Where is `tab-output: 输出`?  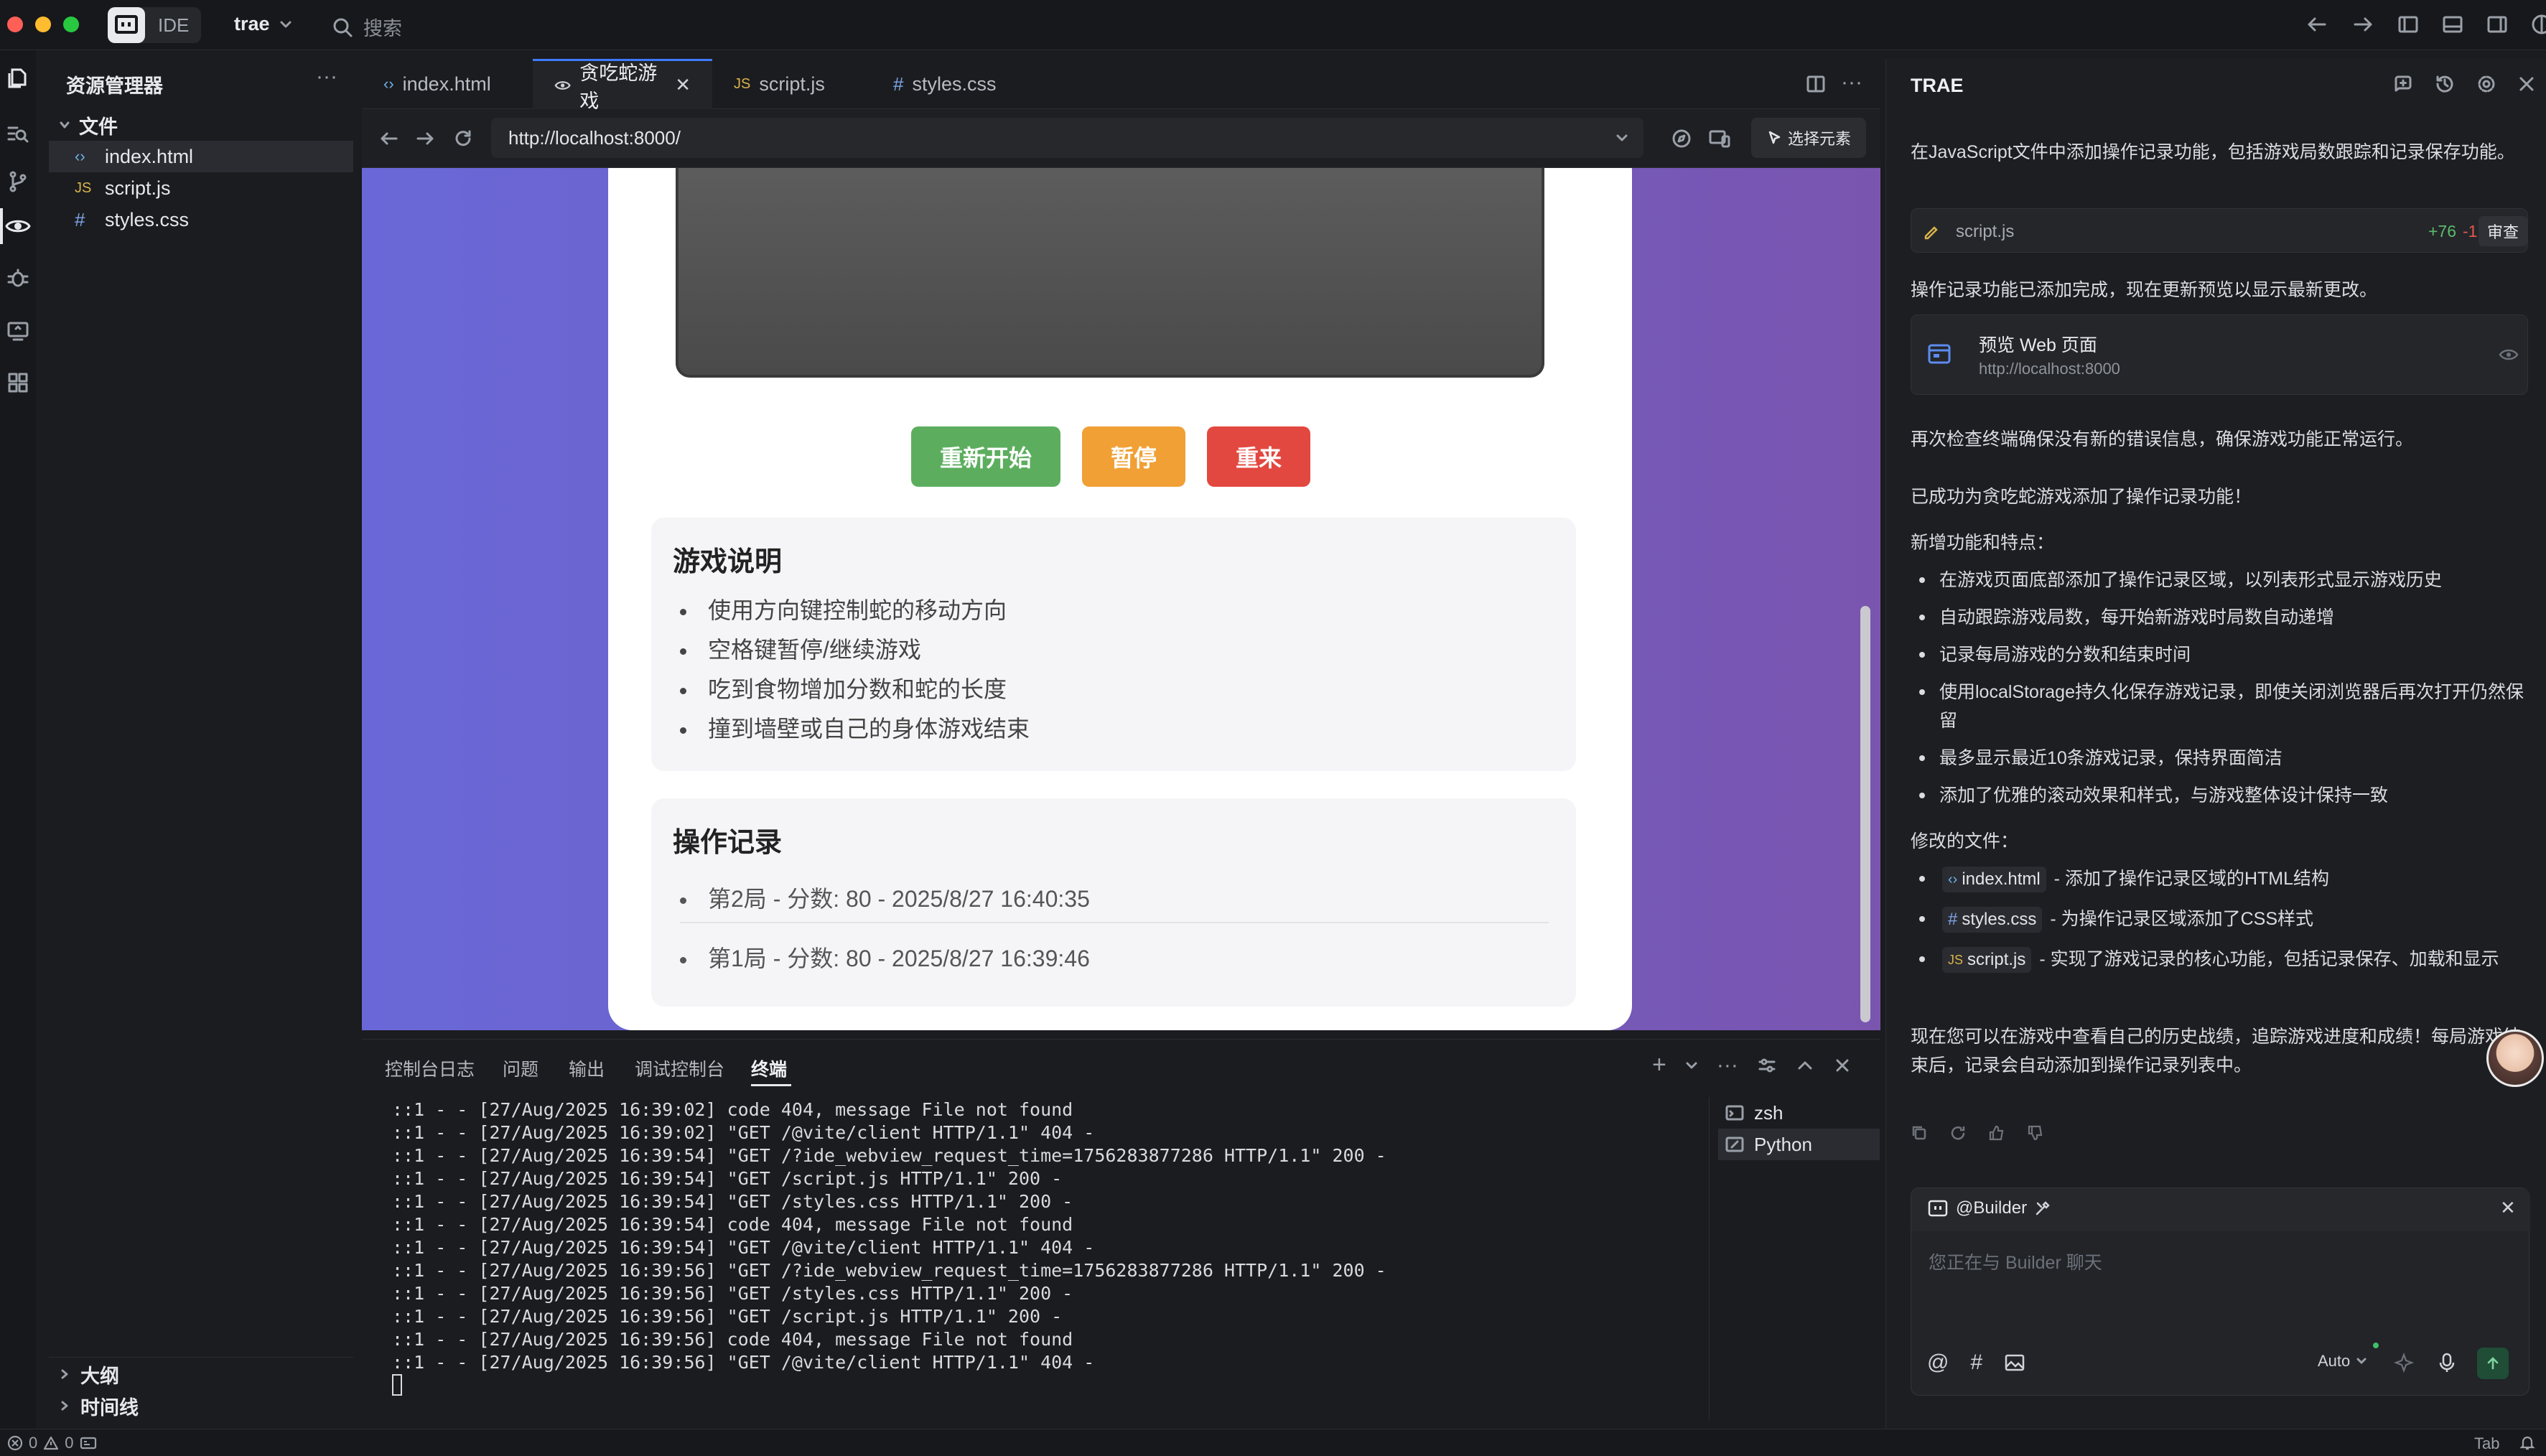
tab-output: 输出 is located at coordinates (587, 1068).